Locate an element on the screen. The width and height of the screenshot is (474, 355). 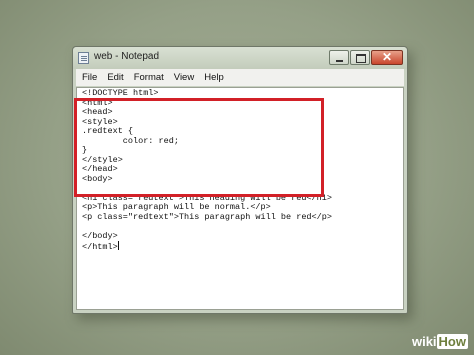
window-controls: ✕ is located at coordinates (366, 58).